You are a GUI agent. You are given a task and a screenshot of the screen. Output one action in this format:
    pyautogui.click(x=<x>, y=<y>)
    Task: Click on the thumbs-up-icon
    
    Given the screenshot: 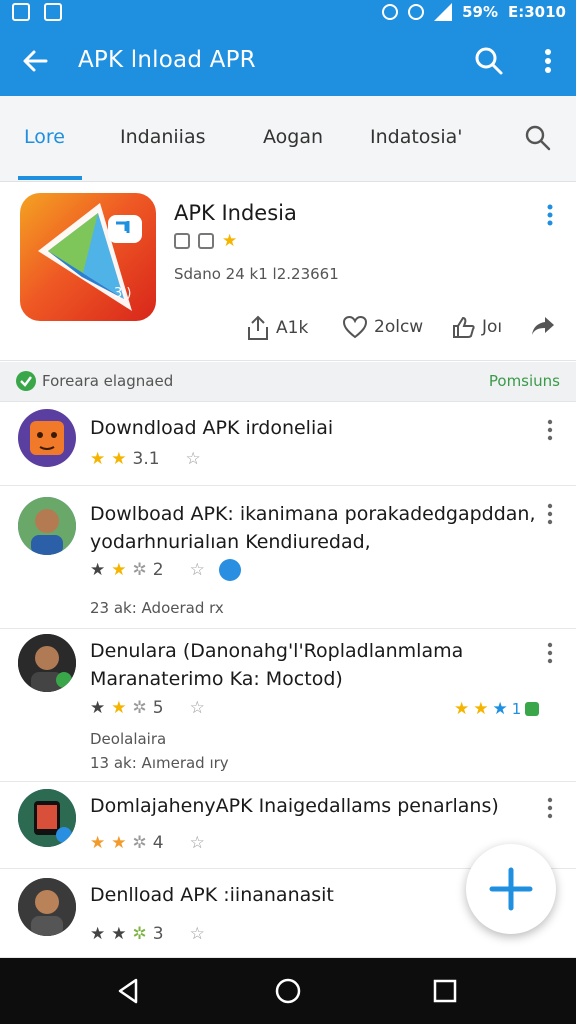 What is the action you would take?
    pyautogui.click(x=464, y=327)
    